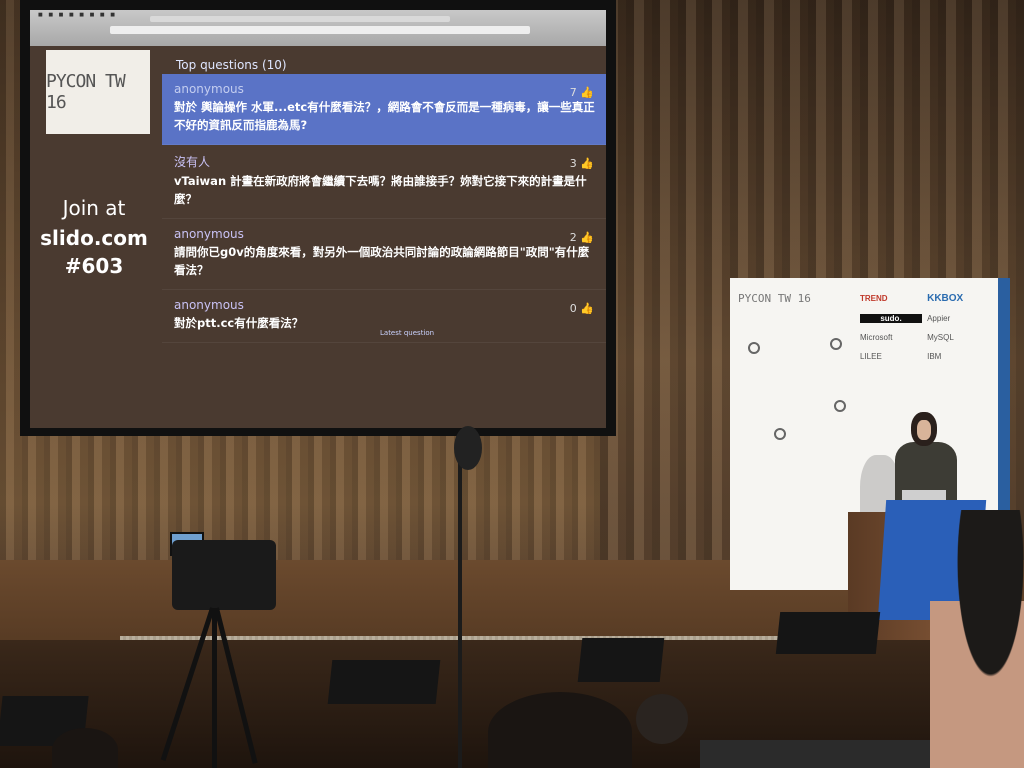 The width and height of the screenshot is (1024, 768). I want to click on sponsor-logo: Microsoft, so click(876, 337).